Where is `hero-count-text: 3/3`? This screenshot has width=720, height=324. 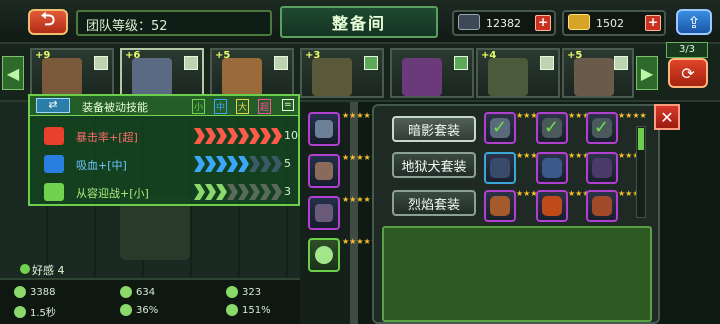
hero-count-text: 3/3 is located at coordinates (687, 49).